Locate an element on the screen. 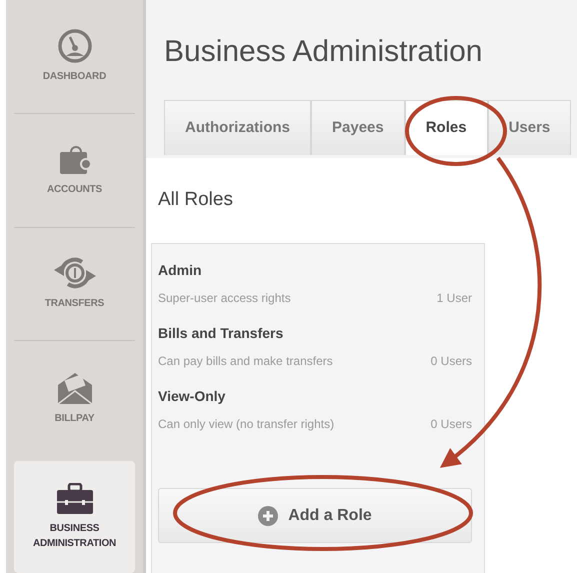  role-name: Admin is located at coordinates (180, 270).